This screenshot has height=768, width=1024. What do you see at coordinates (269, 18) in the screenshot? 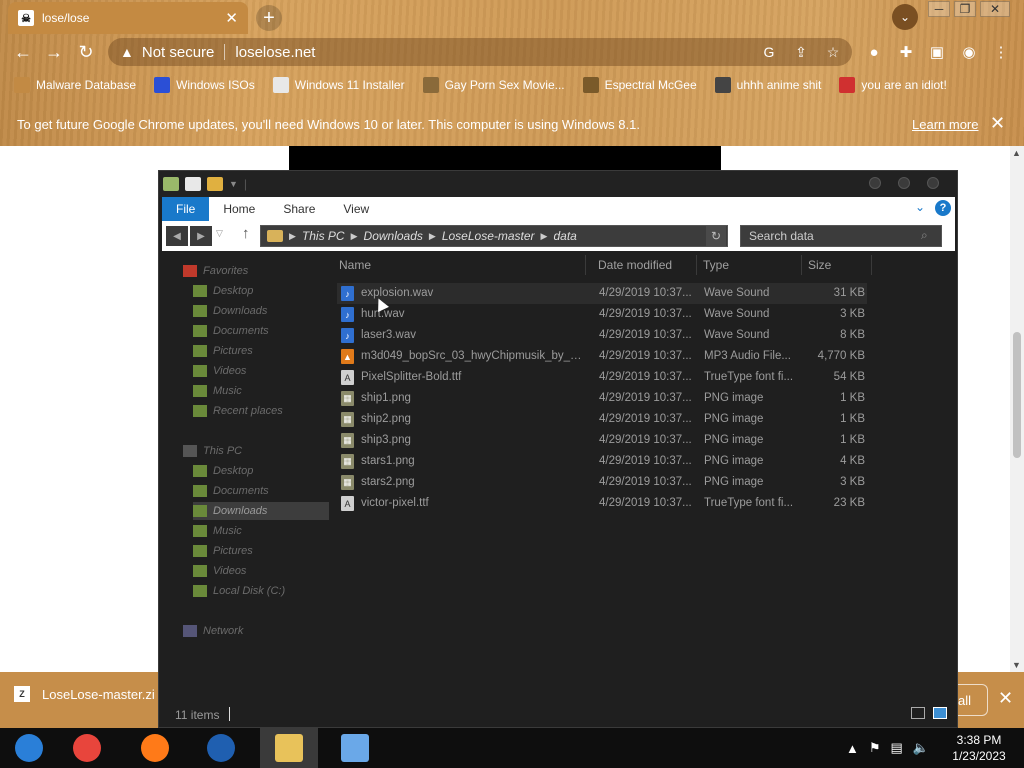
I see `new-tab-button: +` at bounding box center [269, 18].